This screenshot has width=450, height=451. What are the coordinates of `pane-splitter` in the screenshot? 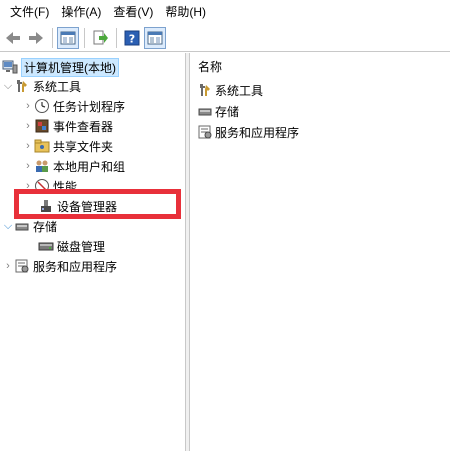 It's located at (188, 252).